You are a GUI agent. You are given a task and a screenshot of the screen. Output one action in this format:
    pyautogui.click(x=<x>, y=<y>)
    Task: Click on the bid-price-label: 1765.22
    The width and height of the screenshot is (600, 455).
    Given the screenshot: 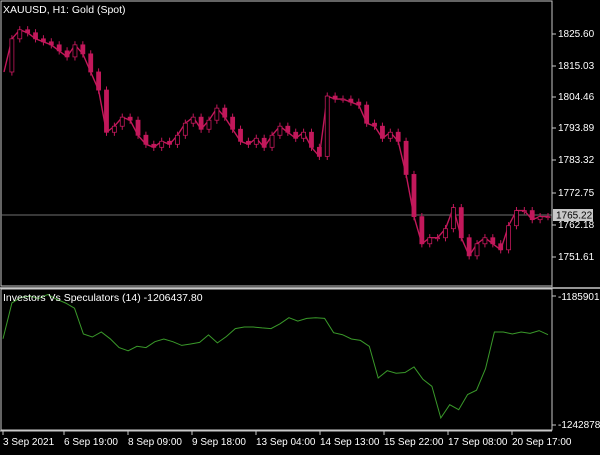 What is the action you would take?
    pyautogui.click(x=573, y=215)
    